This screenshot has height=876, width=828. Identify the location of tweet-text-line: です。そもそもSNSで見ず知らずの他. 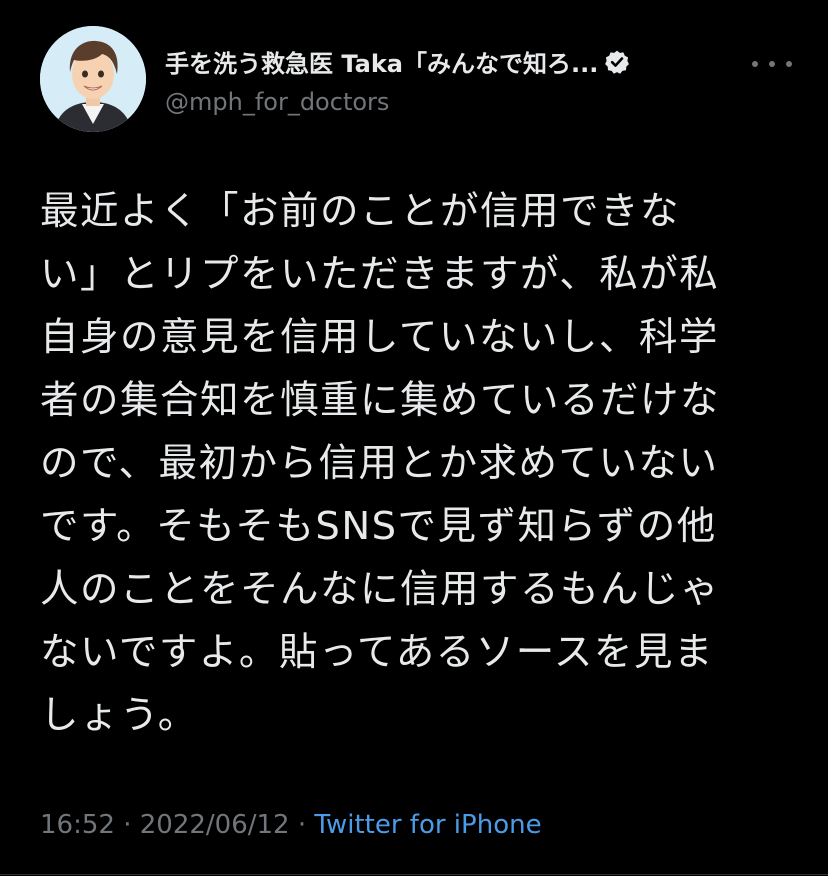
(378, 526).